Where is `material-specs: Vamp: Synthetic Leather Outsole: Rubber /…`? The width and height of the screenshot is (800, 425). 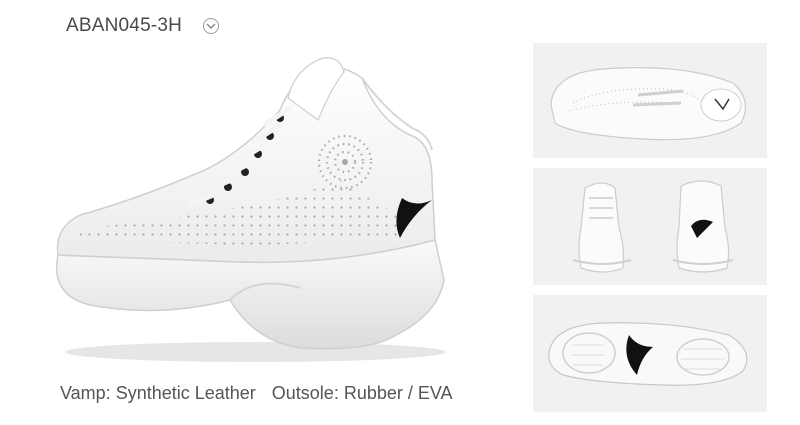
material-specs: Vamp: Synthetic Leather Outsole: Rubber /… is located at coordinates (256, 393).